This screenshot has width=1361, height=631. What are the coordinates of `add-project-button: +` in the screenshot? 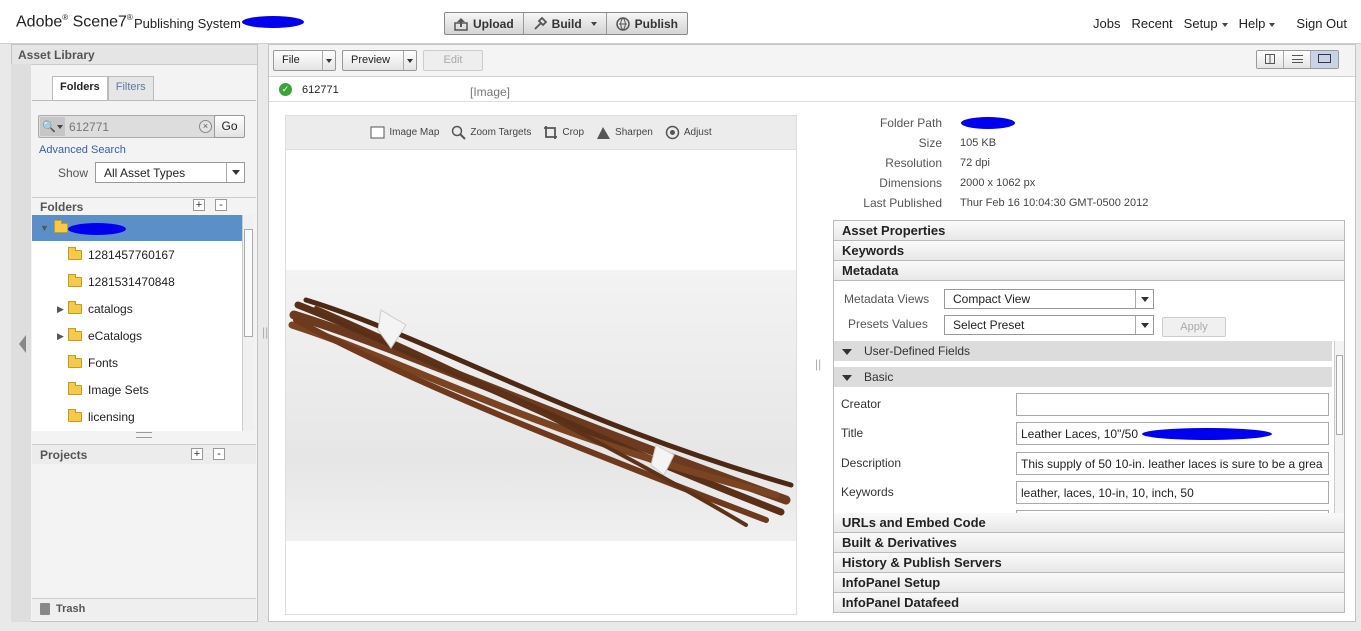 It's located at (197, 454).